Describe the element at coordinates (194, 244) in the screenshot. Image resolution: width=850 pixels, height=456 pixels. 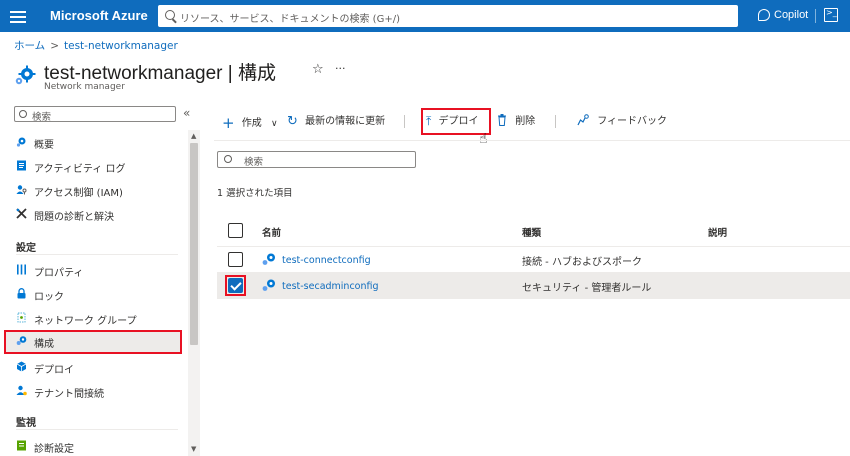
I see `sidebar-scrollbar-thumb` at that location.